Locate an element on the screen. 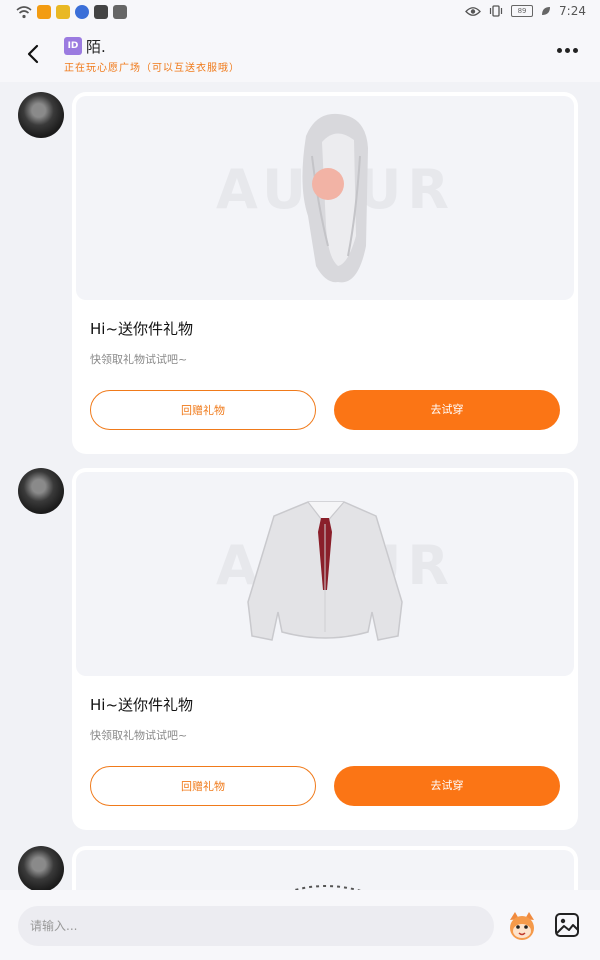 The height and width of the screenshot is (960, 600). vibrate-icon is located at coordinates (496, 11).